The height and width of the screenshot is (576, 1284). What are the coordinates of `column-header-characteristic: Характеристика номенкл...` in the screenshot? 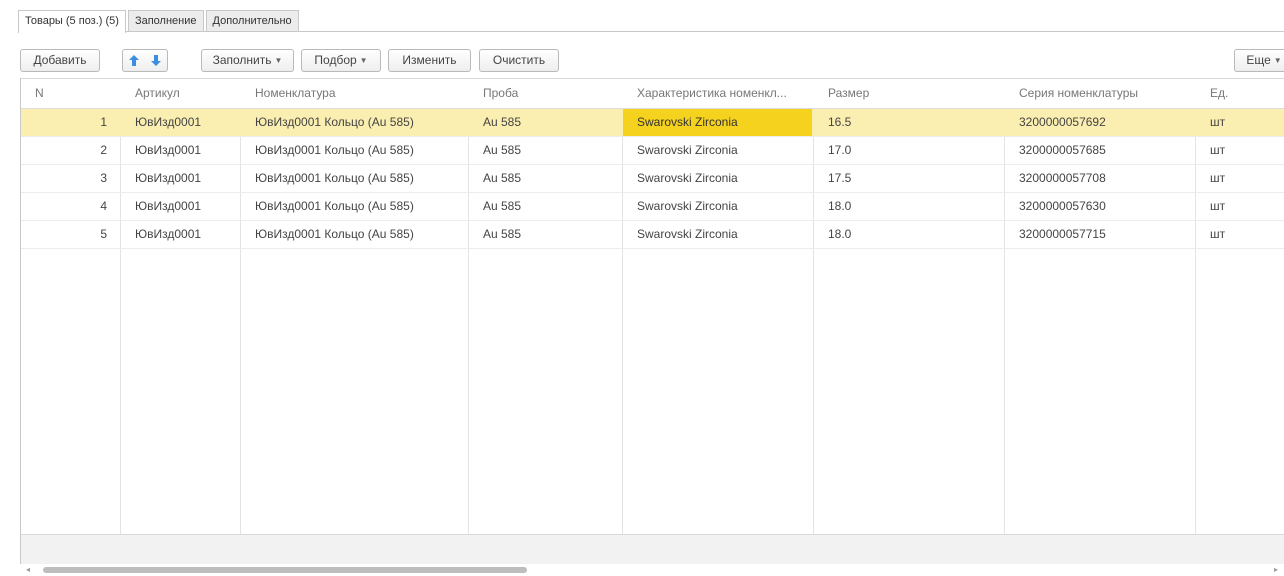 It's located at (718, 93).